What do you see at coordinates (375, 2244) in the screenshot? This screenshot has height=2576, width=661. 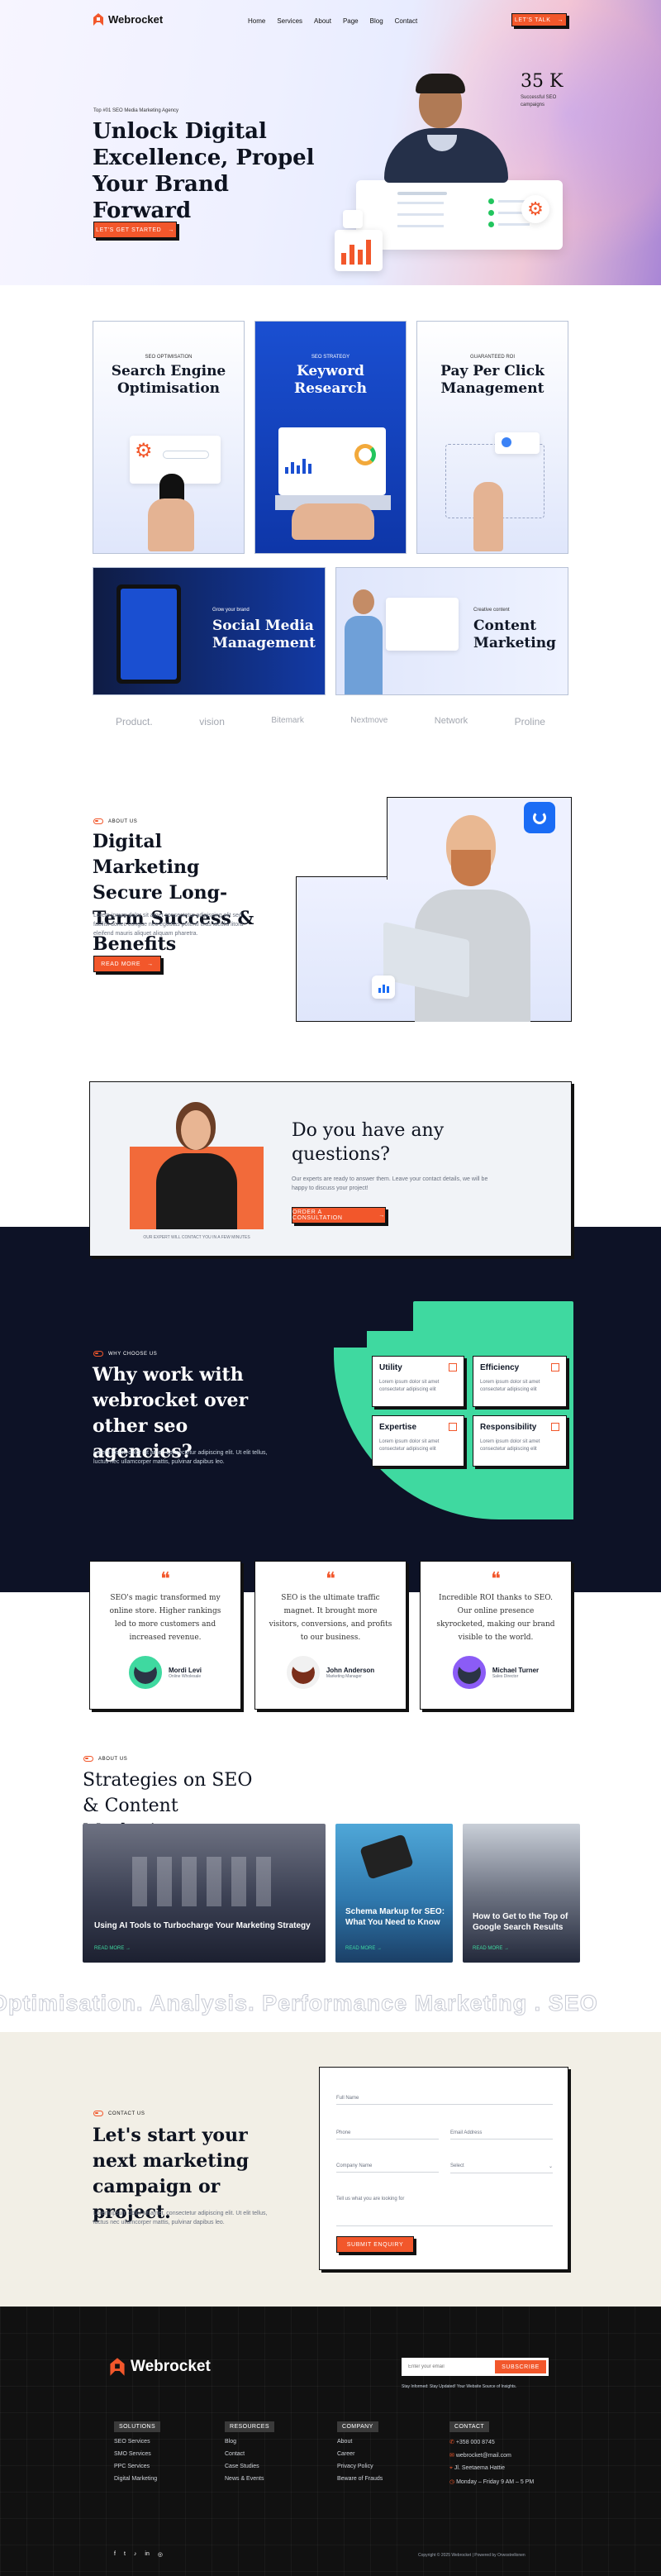 I see `submit-enquiry-button: Submit Enquiry` at bounding box center [375, 2244].